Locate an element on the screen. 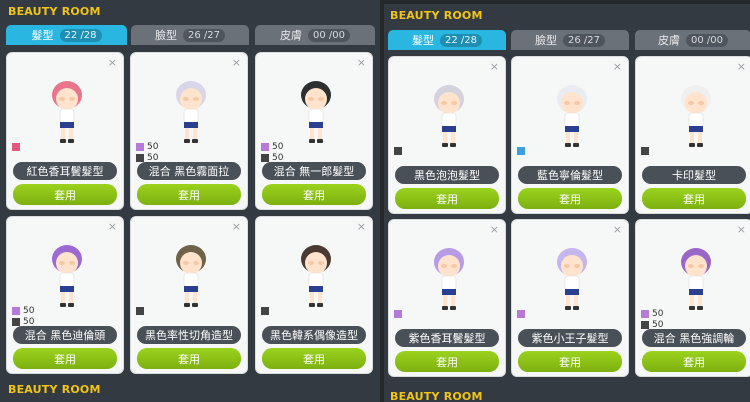 This screenshot has width=750, height=402. hairstyle-card: × 紫色小王子髮型 套用 is located at coordinates (570, 298).